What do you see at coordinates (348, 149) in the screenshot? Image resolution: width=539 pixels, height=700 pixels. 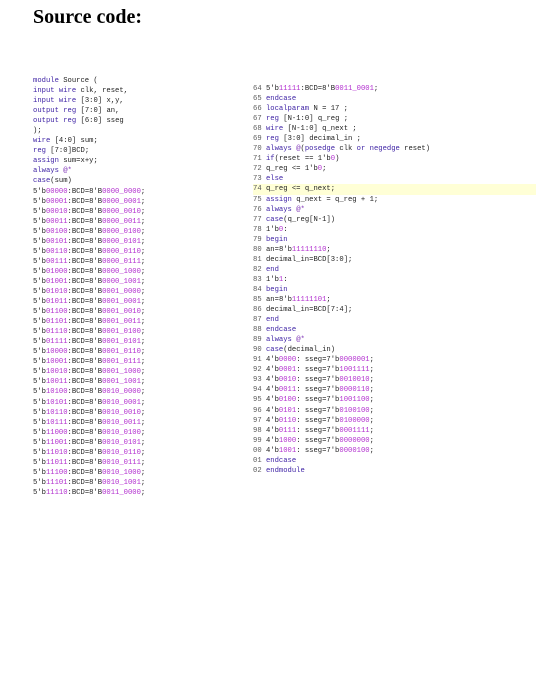 I see `code-text: always @(posedge clk or negedge reset)` at bounding box center [348, 149].